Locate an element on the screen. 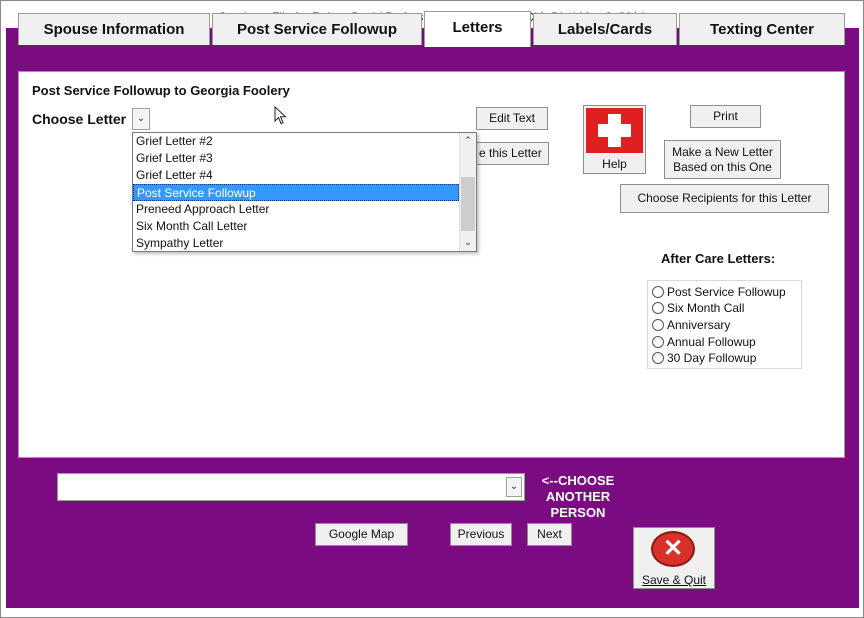 This screenshot has width=864, height=618. radio-30-day-followup: 30 Day Followup is located at coordinates (704, 359).